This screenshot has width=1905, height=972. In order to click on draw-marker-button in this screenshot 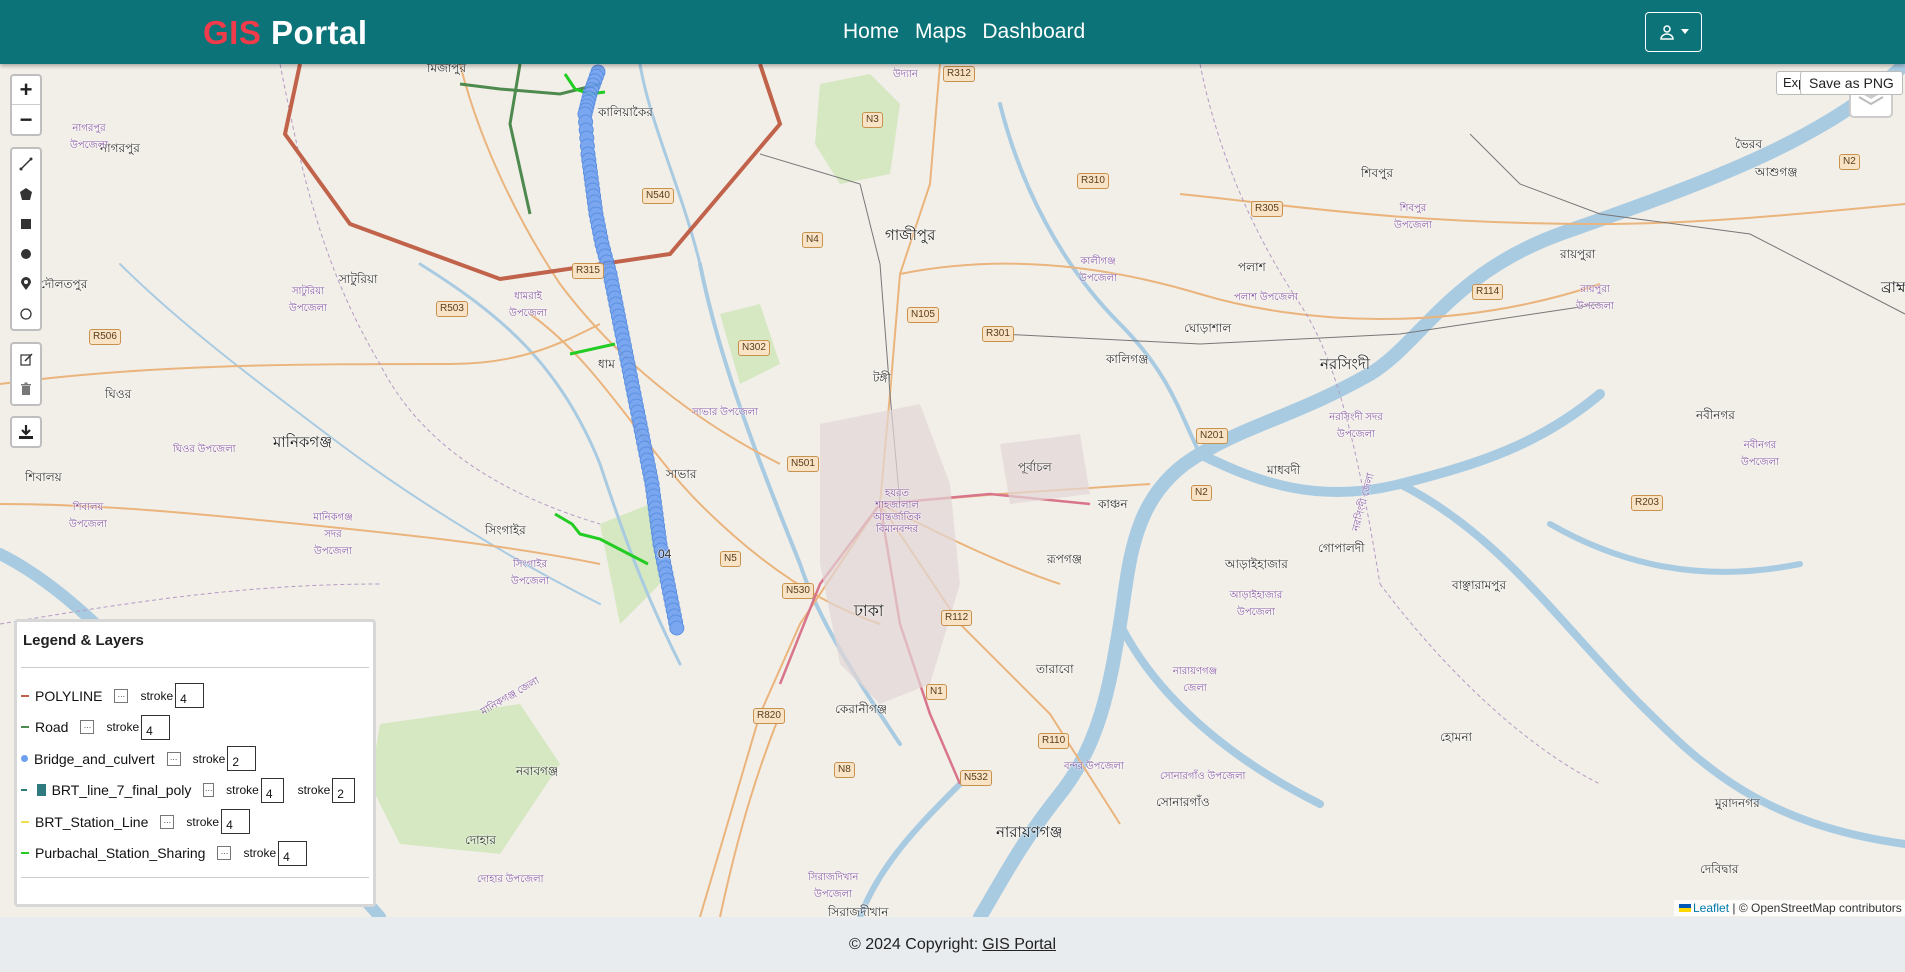, I will do `click(26, 284)`.